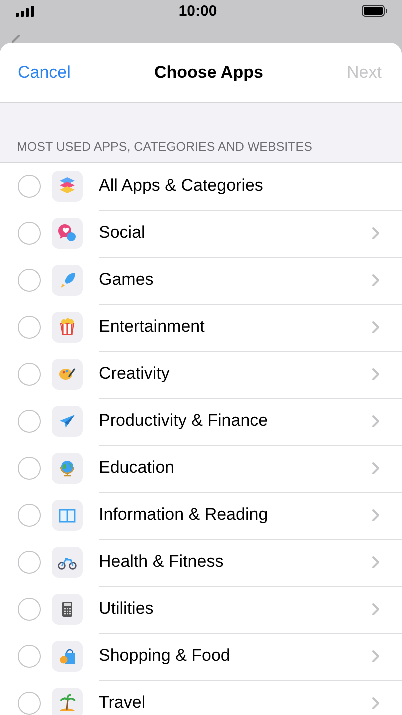 This screenshot has height=715, width=402. Describe the element at coordinates (67, 609) in the screenshot. I see `calculator-icon` at that location.